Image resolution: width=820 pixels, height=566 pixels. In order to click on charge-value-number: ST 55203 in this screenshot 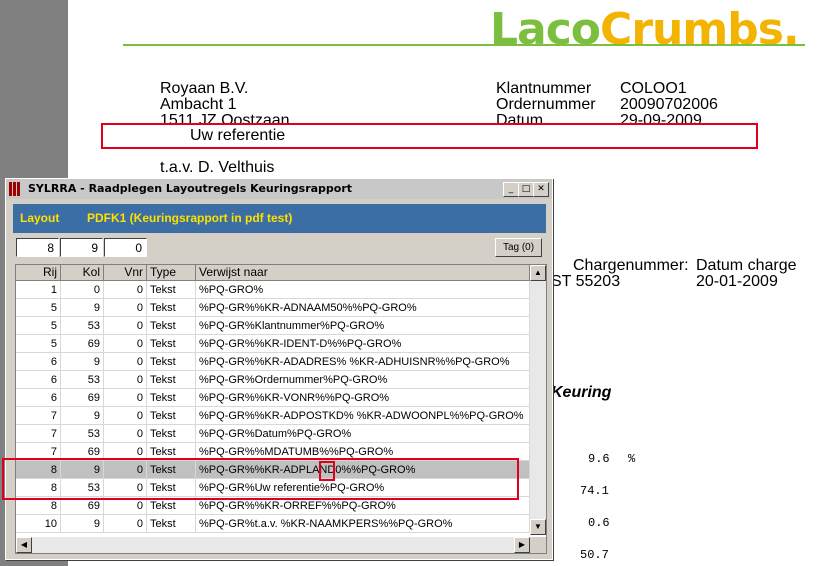, I will do `click(586, 281)`.